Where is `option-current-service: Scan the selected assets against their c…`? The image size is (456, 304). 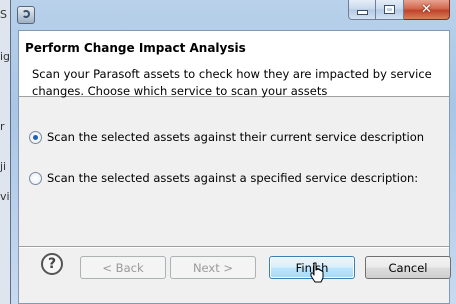 option-current-service: Scan the selected assets against their c… is located at coordinates (226, 137).